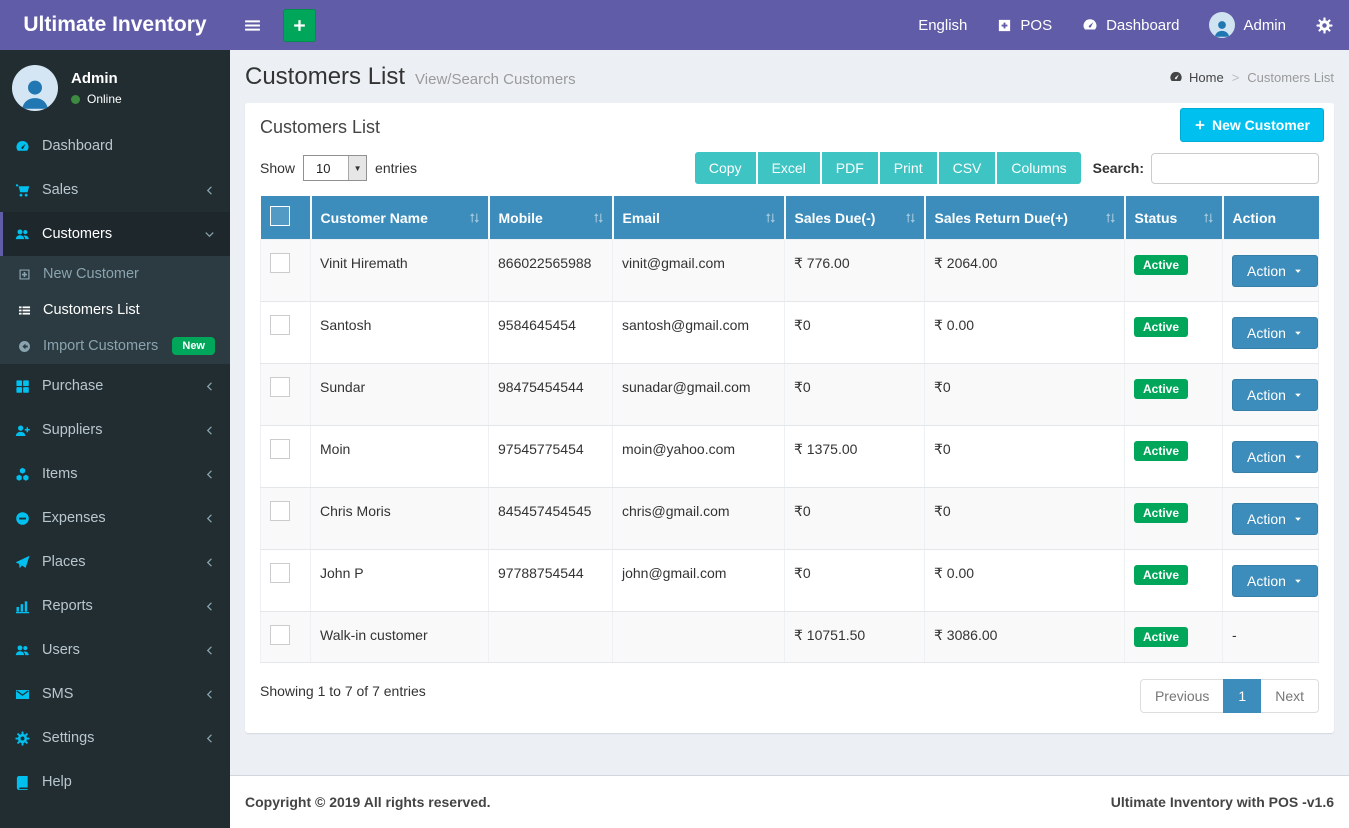 This screenshot has width=1349, height=828. Describe the element at coordinates (1173, 218) in the screenshot. I see `column-header-status: Status` at that location.